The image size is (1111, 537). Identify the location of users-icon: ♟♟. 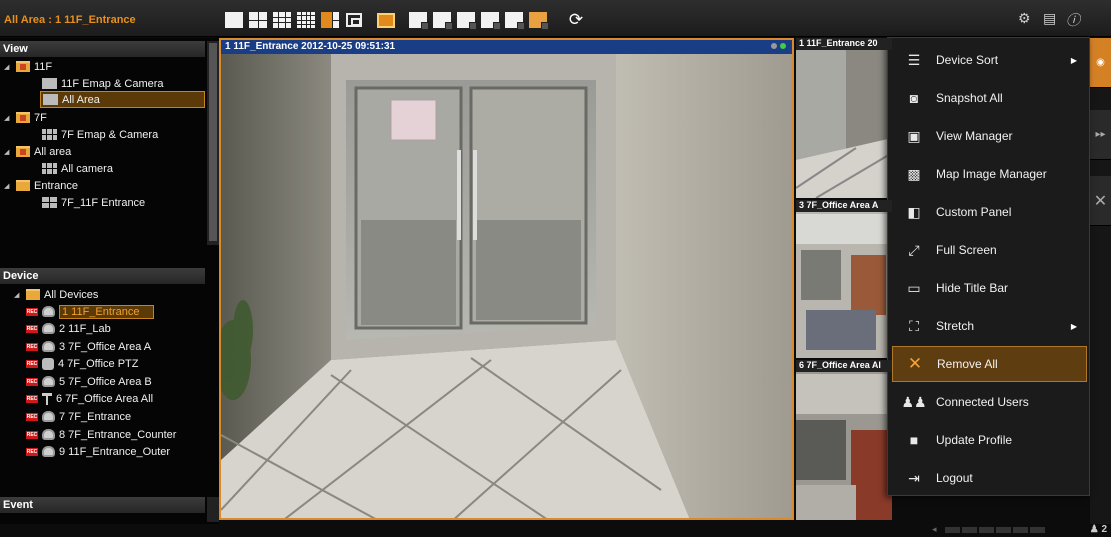
(914, 401).